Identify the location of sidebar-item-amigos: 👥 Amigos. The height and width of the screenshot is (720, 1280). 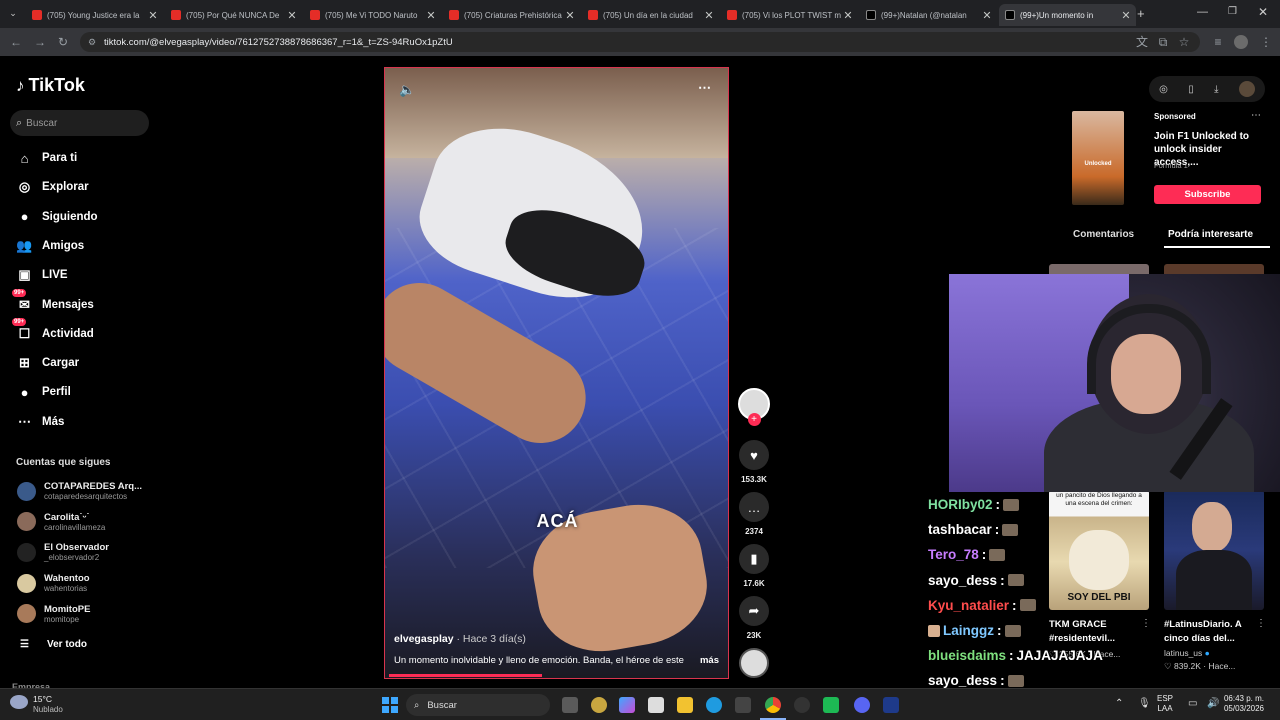
(50, 246).